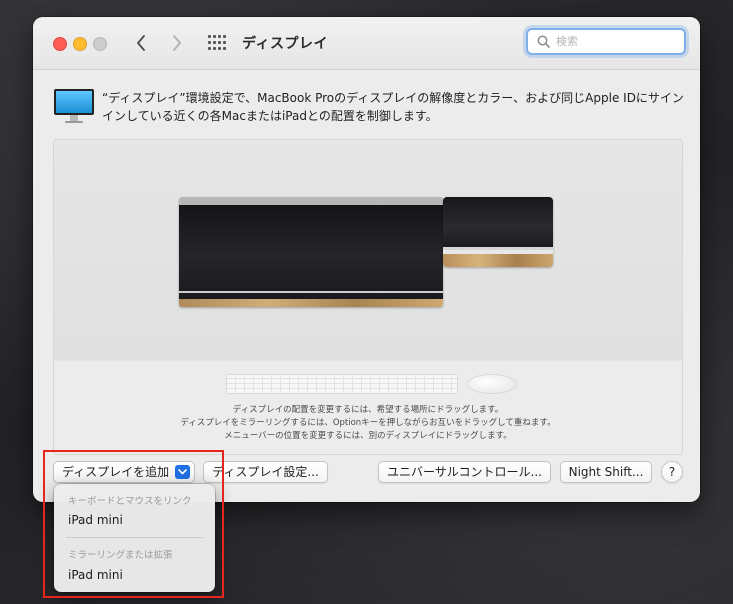 The height and width of the screenshot is (604, 733). I want to click on close-window-button, so click(60, 44).